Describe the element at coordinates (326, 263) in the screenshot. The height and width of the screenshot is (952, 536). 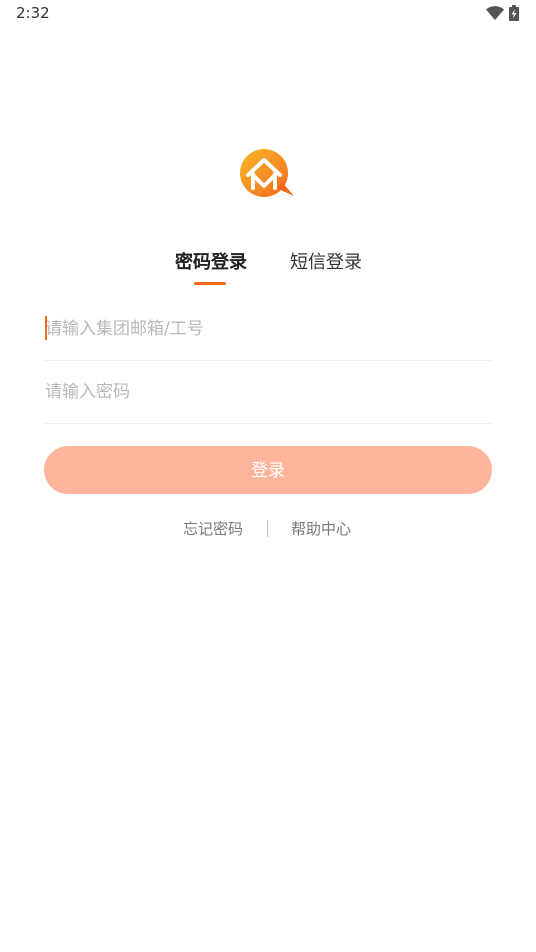
I see `tab-sms-login: 短信登录` at that location.